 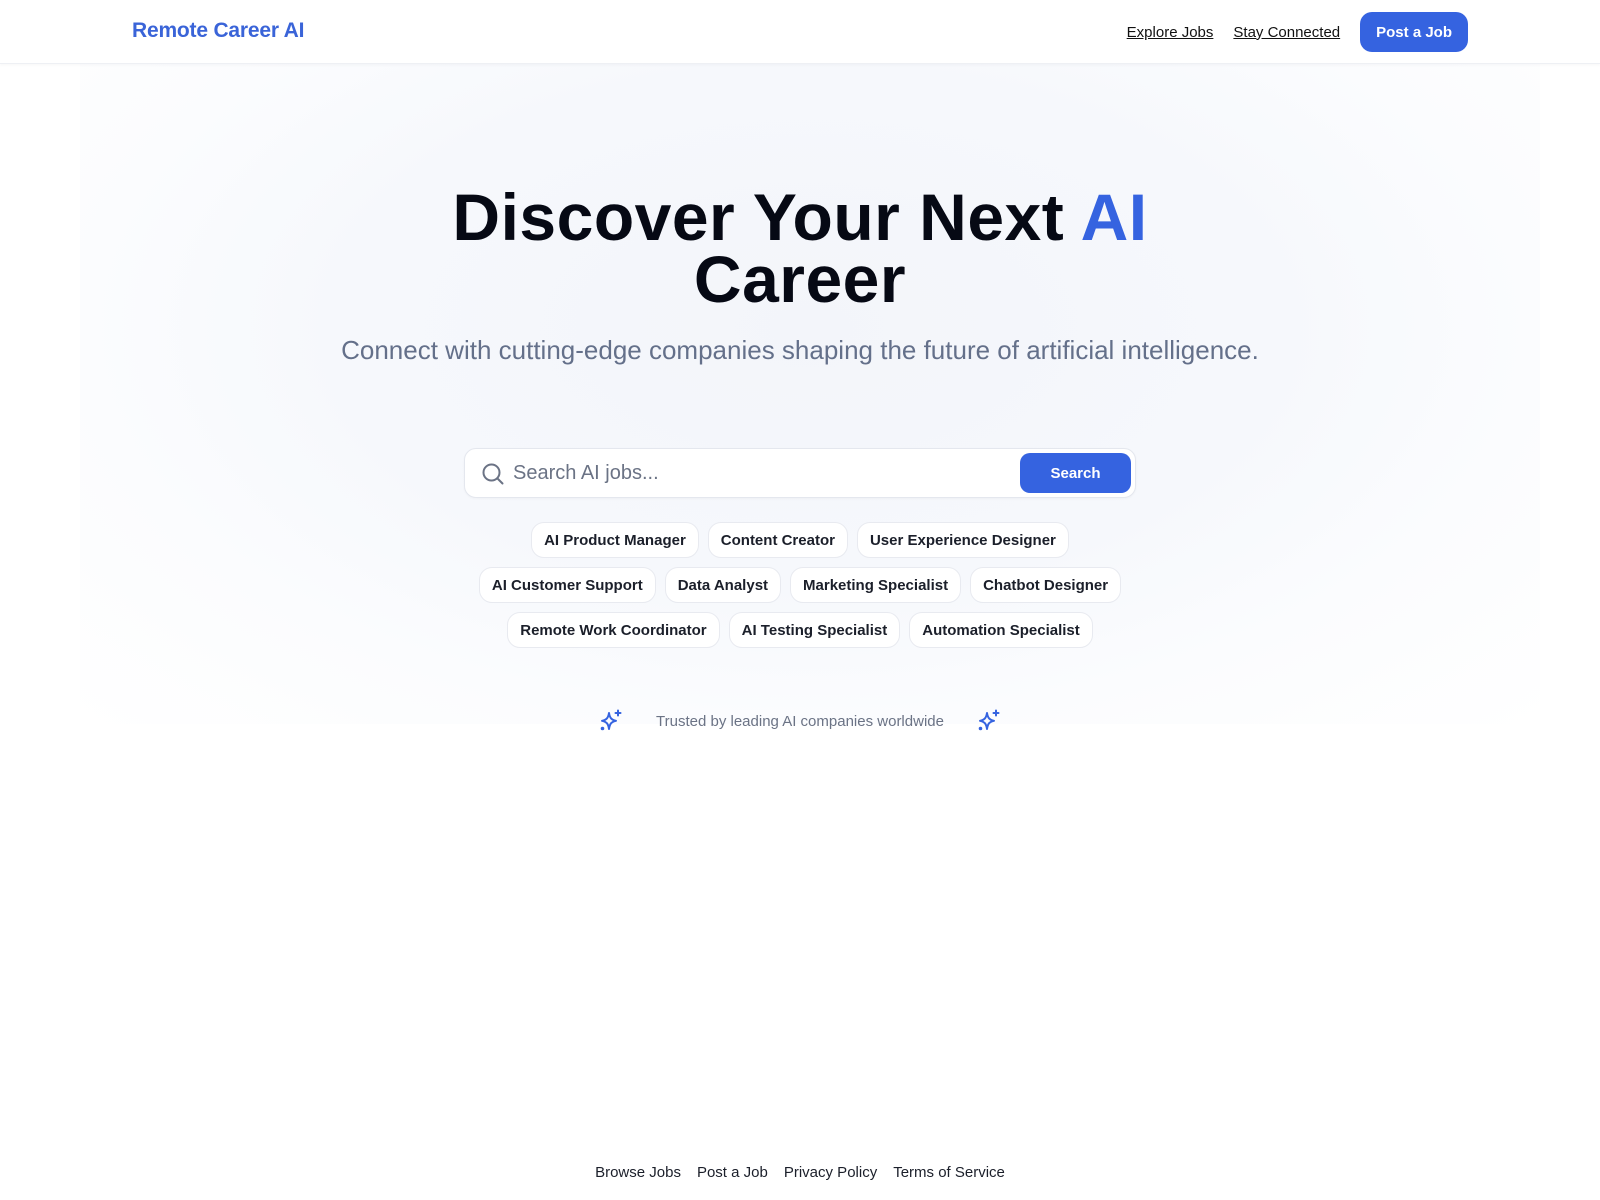 What do you see at coordinates (1001, 630) in the screenshot?
I see `tag-automation-specialist: Automation Specialist` at bounding box center [1001, 630].